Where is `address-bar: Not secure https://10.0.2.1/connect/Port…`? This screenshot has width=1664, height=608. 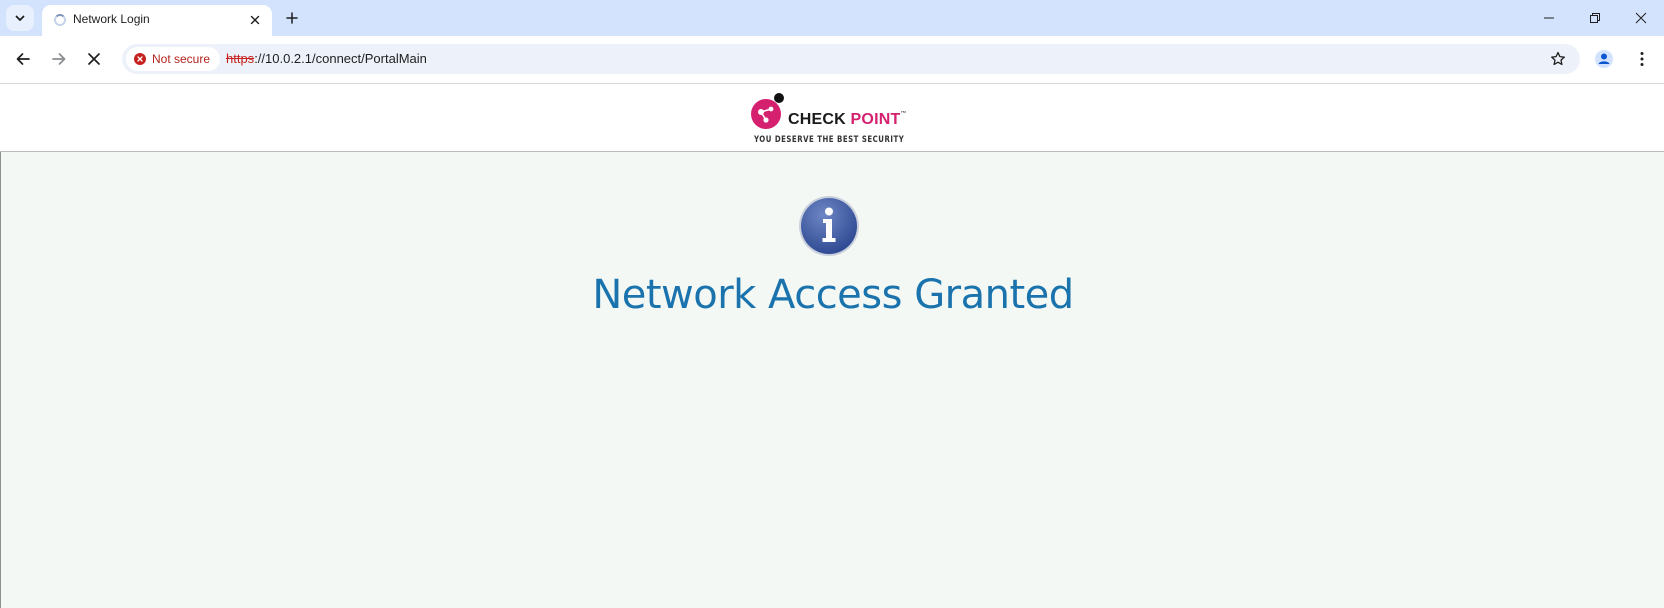
address-bar: Not secure https://10.0.2.1/connect/Port… is located at coordinates (851, 59).